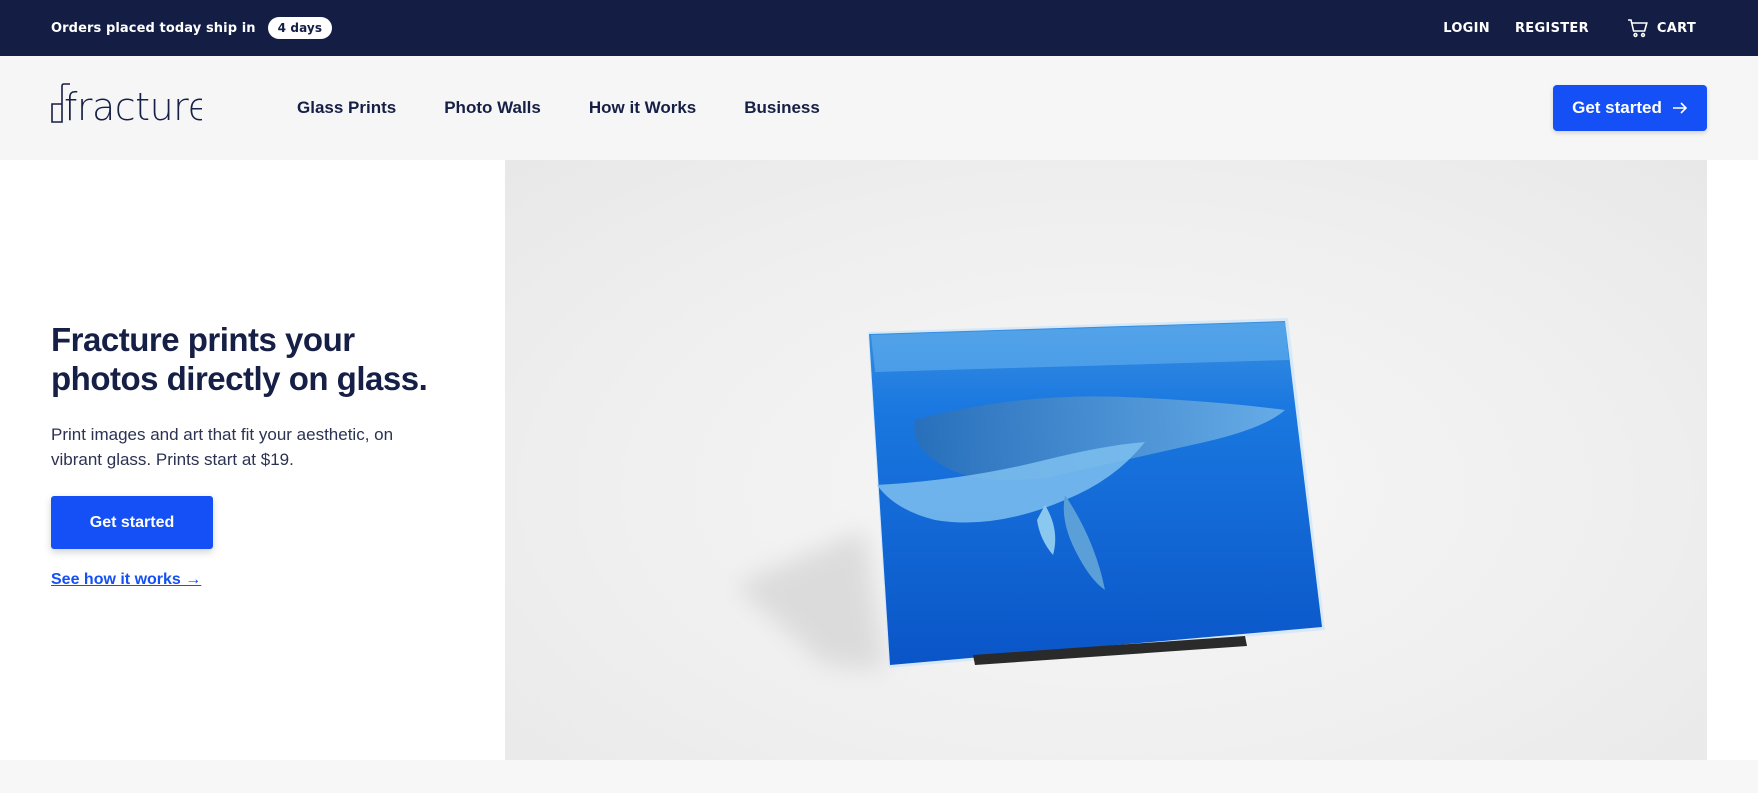  I want to click on hero-headline-line-1: Fracture prints your, so click(203, 339).